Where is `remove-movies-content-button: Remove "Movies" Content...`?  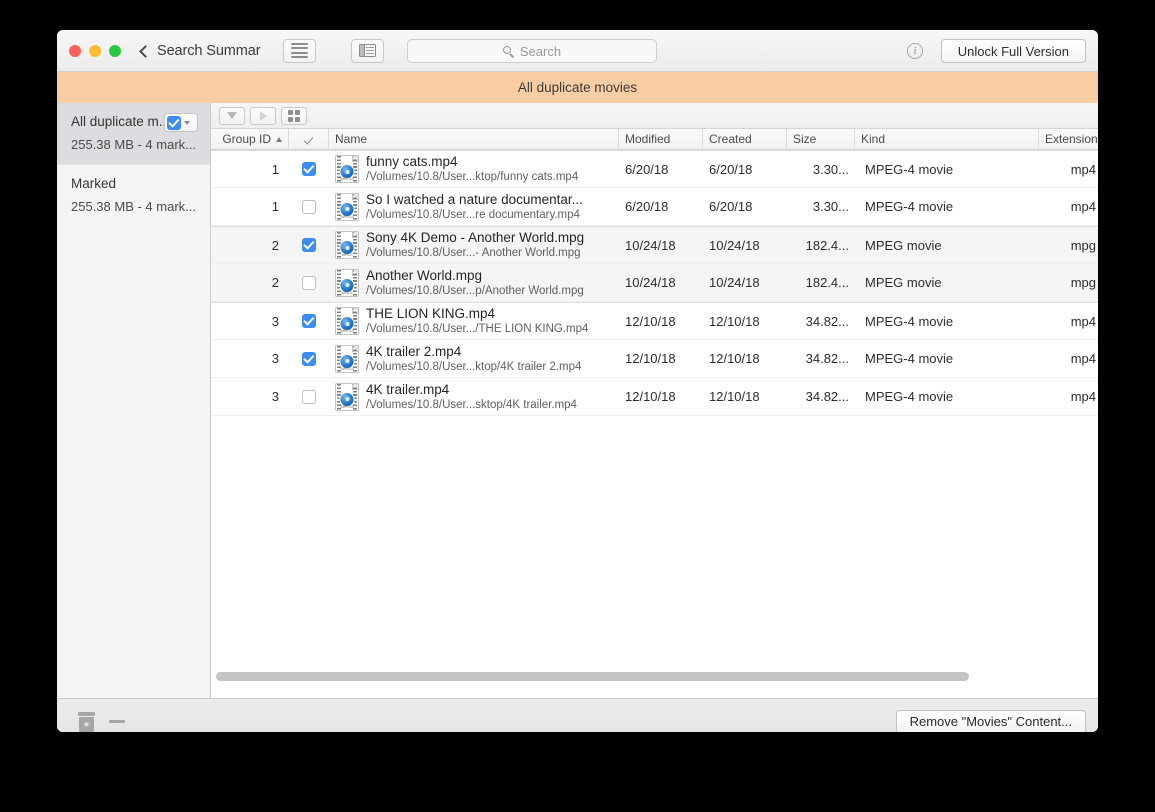
remove-movies-content-button: Remove "Movies" Content... is located at coordinates (990, 720).